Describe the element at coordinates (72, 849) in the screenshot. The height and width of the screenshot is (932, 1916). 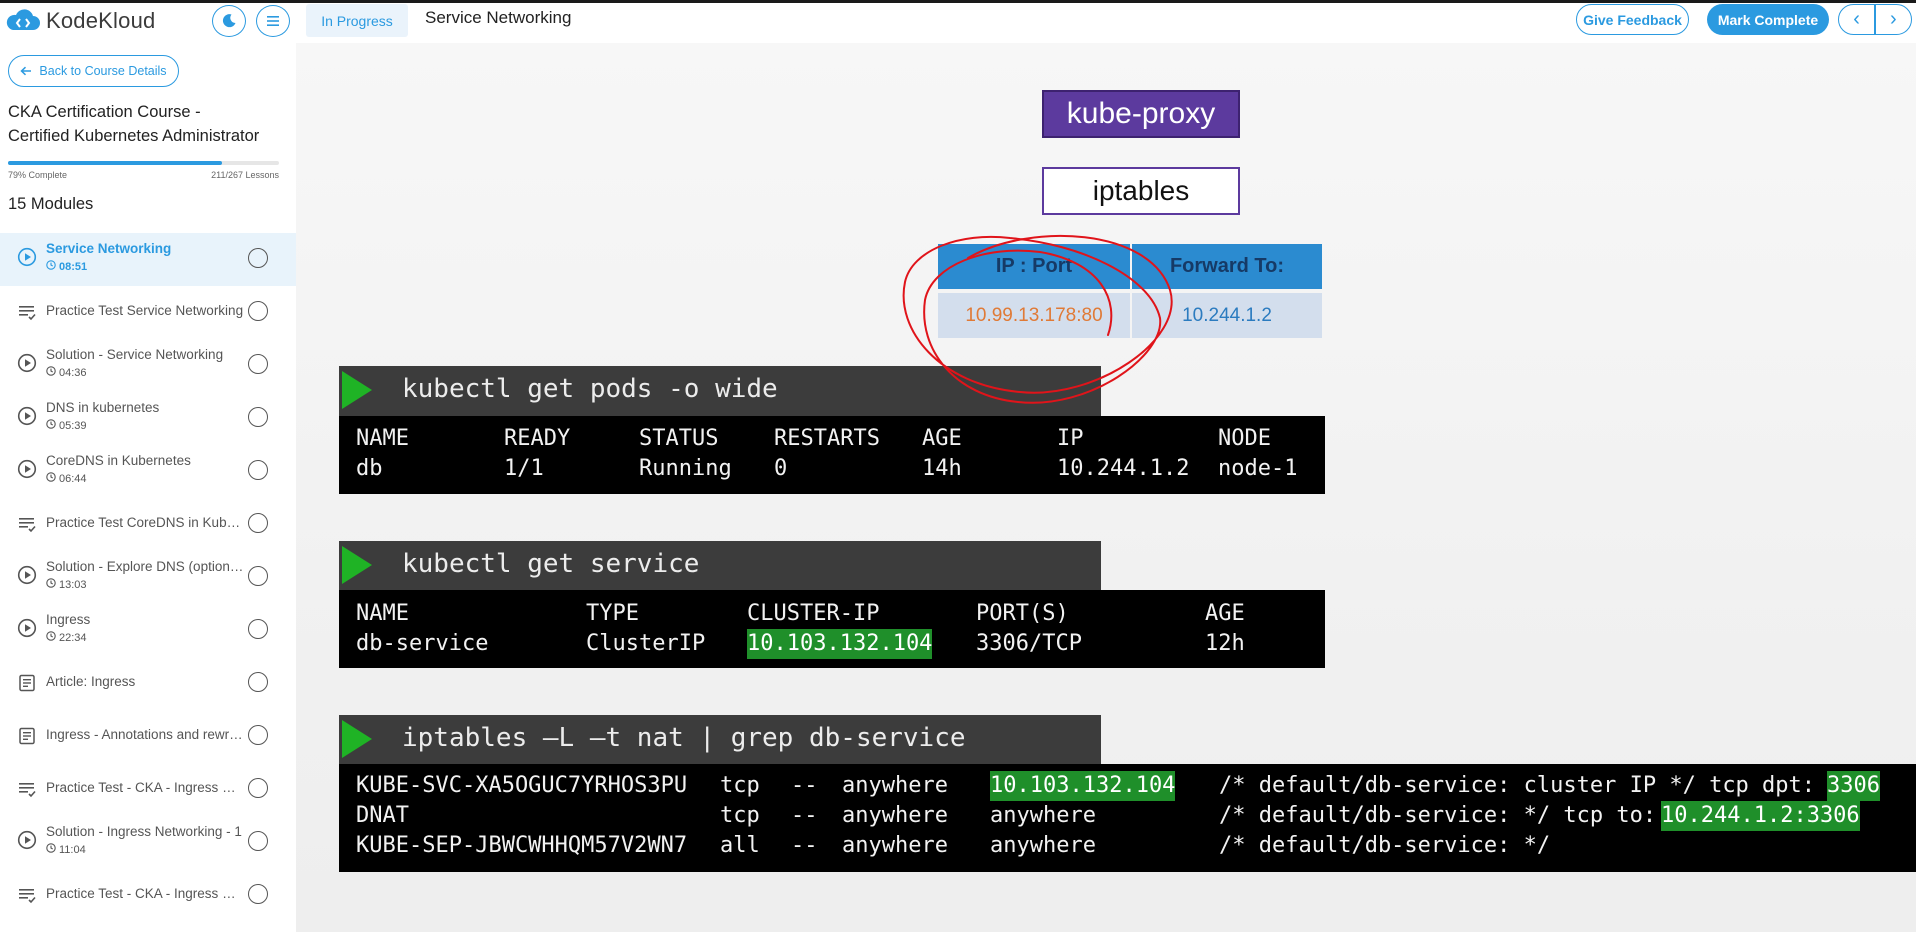
I see `lesson-duration-text: 11:04` at that location.